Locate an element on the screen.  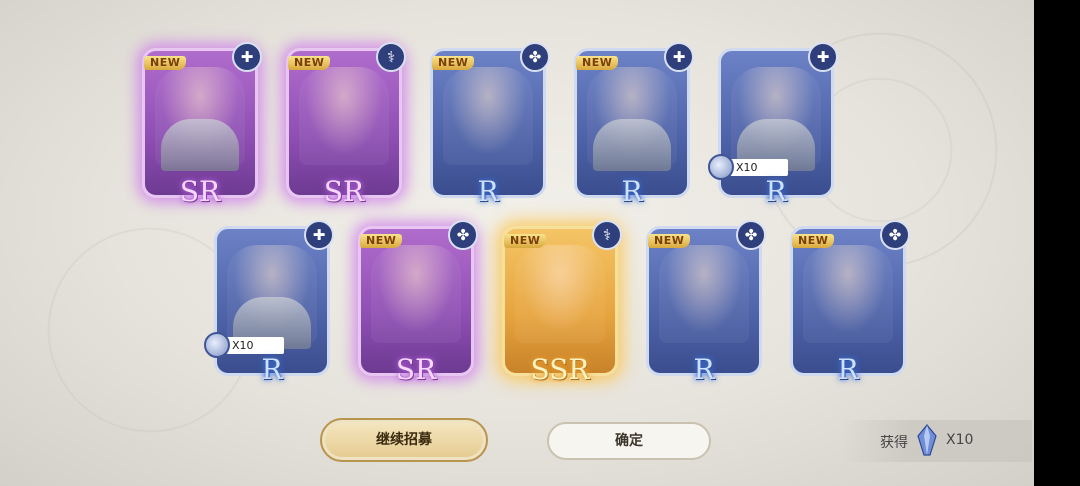
reward-summary: 获得 X10 is located at coordinates (937, 441).